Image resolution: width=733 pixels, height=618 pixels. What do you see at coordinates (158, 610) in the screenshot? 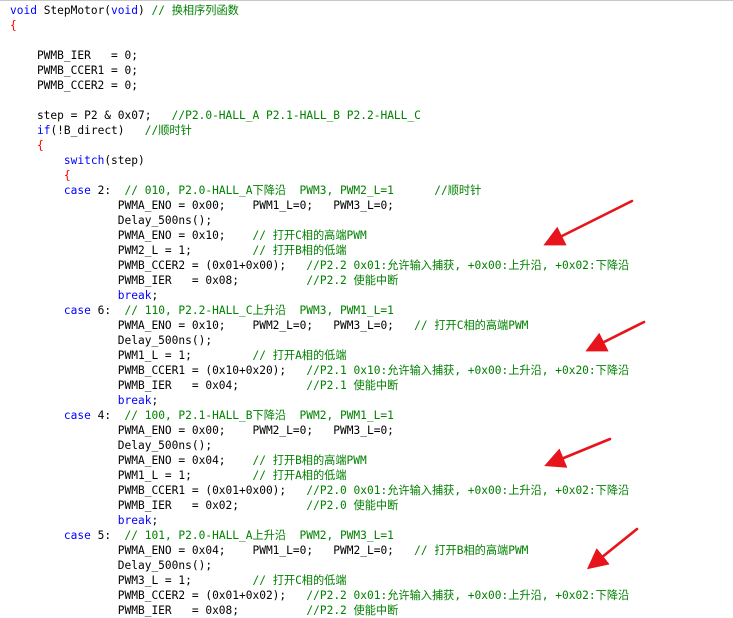
I see `code-token: PWMB_IER = 0x08;` at bounding box center [158, 610].